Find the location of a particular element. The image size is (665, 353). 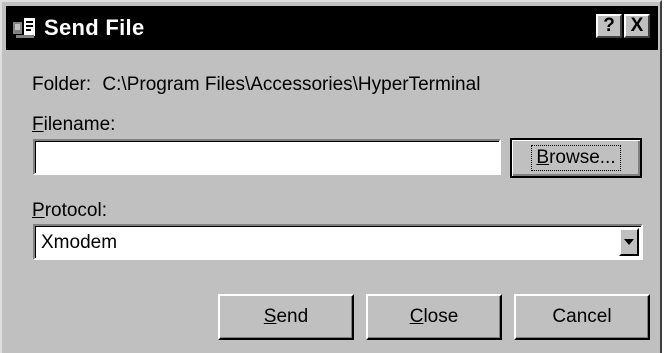

filename-label-text: ilename: is located at coordinates (79, 124).